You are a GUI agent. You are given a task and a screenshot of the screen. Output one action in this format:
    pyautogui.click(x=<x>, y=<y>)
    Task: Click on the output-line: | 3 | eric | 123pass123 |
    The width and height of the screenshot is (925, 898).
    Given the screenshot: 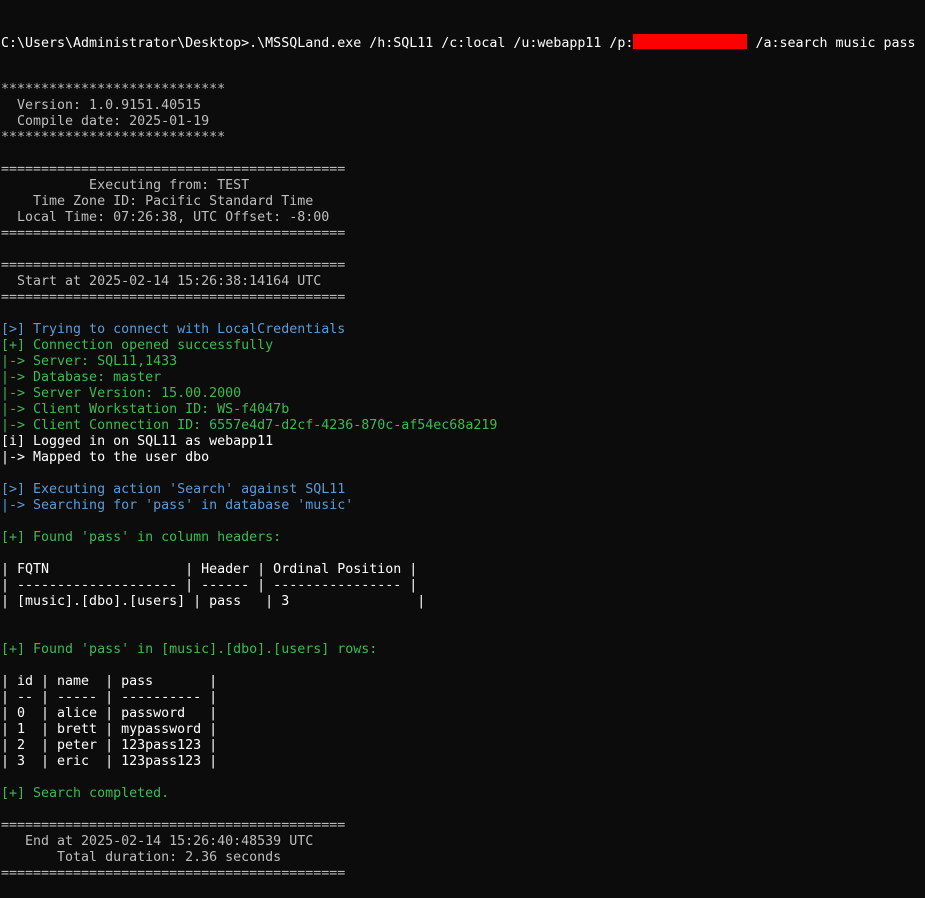 What is the action you would take?
    pyautogui.click(x=109, y=761)
    